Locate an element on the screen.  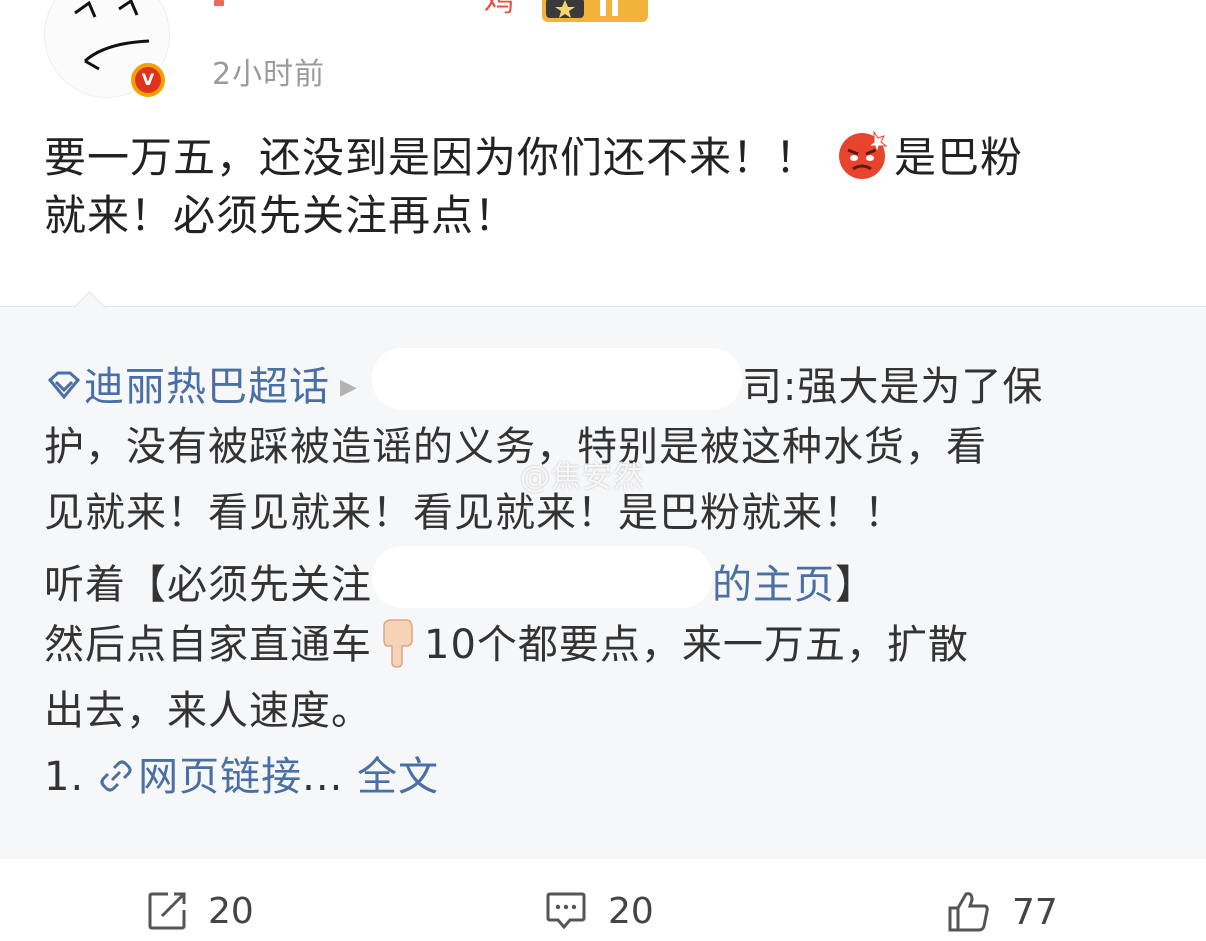
redacted-username-mask is located at coordinates (556, 379).